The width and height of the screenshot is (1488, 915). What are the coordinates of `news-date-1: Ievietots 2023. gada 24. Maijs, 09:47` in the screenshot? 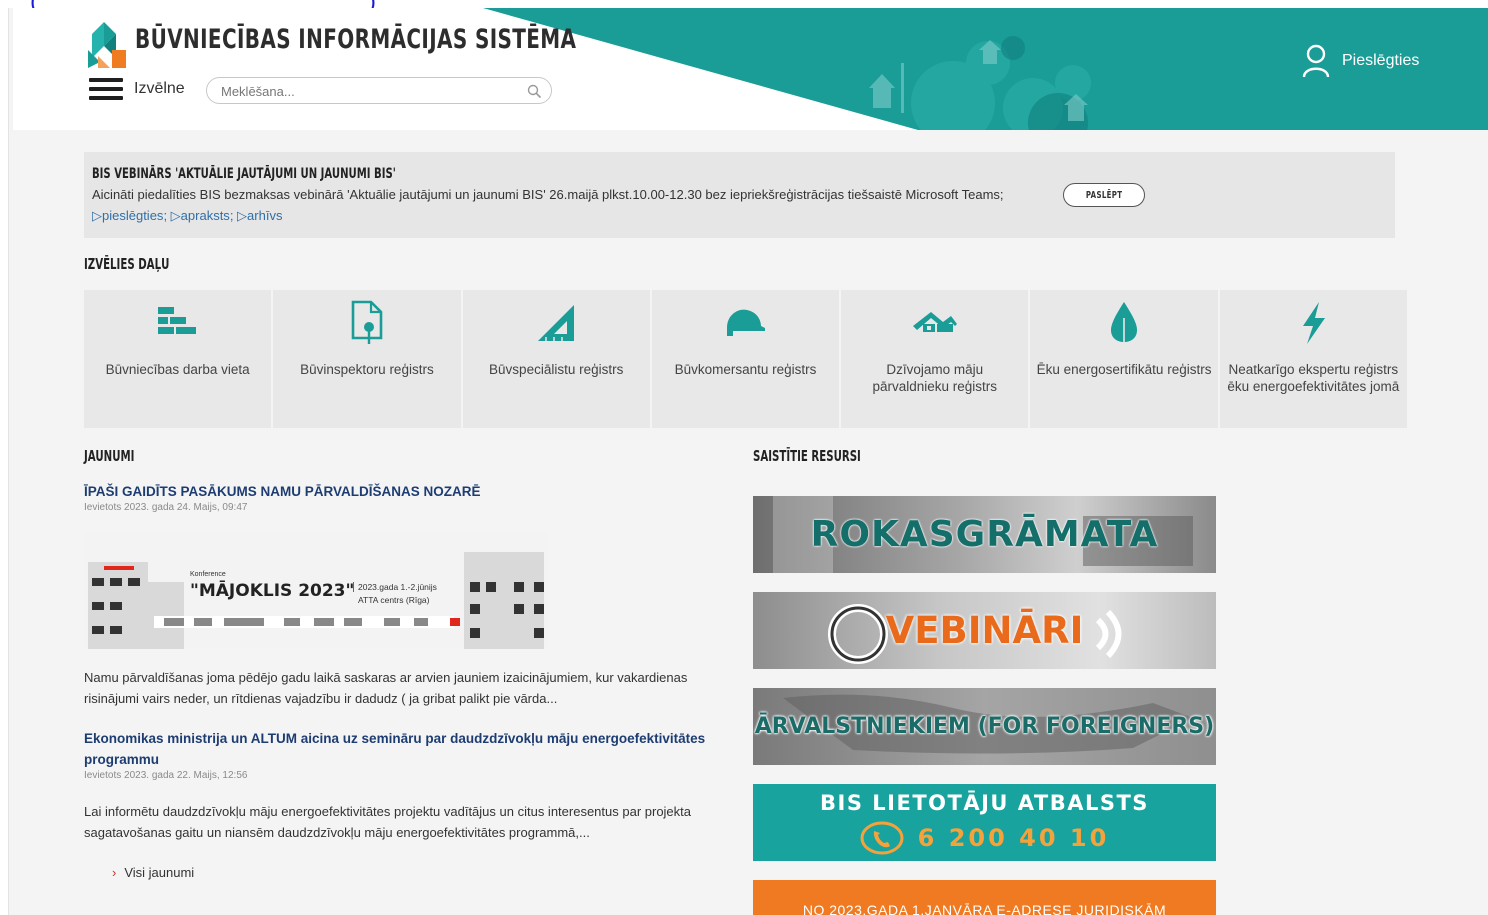 It's located at (166, 507).